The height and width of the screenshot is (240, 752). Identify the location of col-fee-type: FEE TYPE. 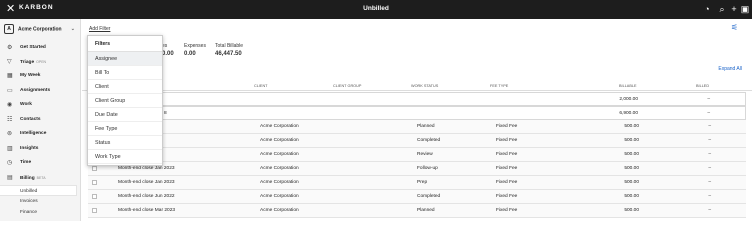
(499, 86).